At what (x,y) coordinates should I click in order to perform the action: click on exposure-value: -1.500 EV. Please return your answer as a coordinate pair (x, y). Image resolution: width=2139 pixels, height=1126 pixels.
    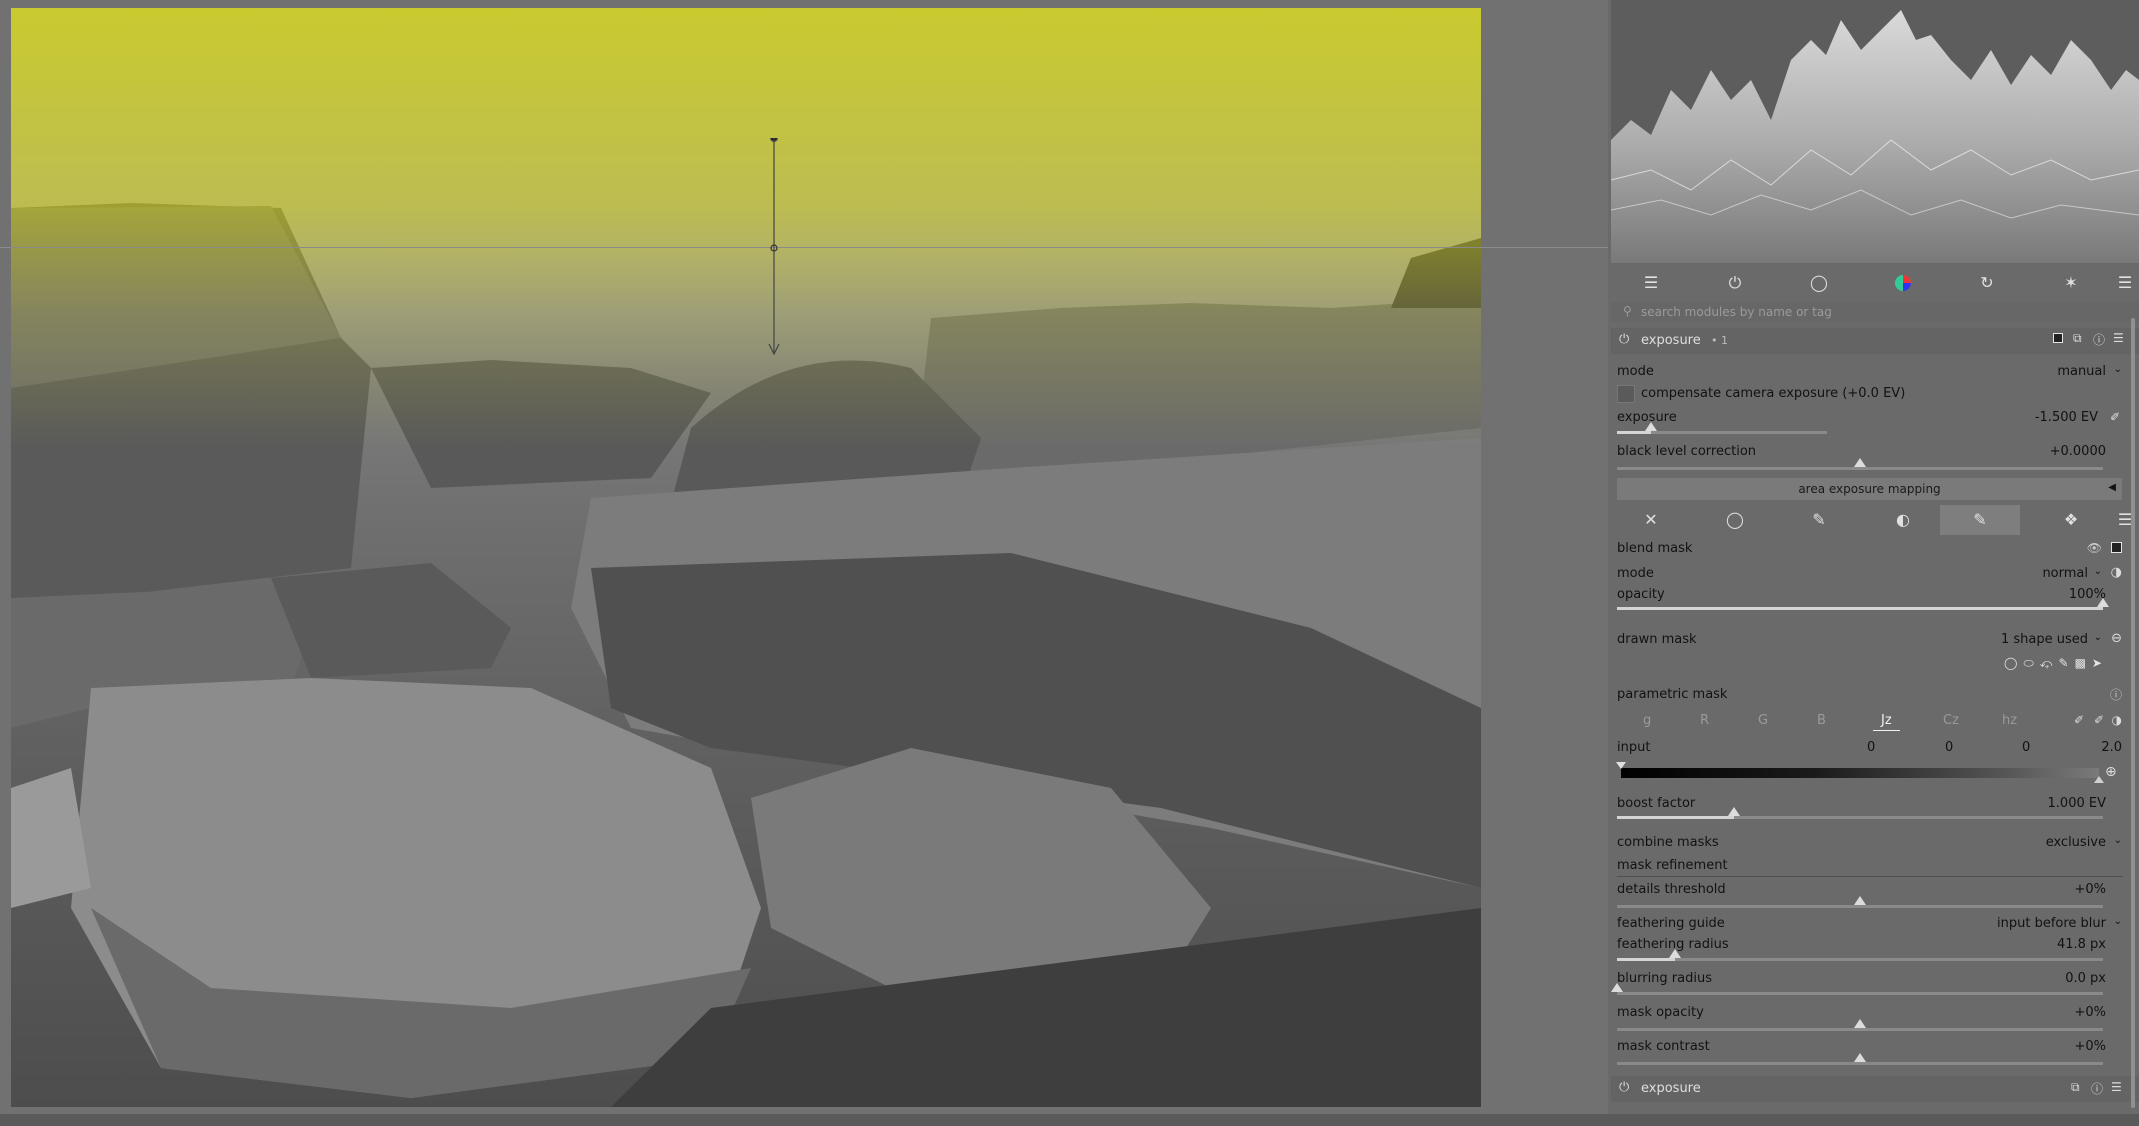
    Looking at the image, I should click on (2066, 417).